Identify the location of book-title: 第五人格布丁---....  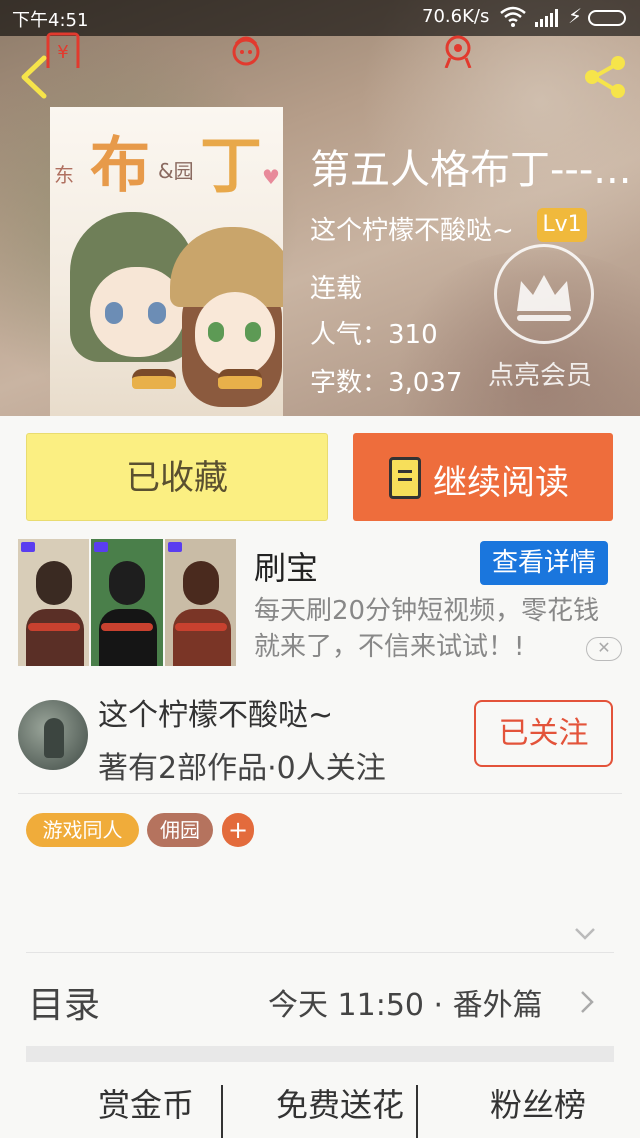
(471, 170).